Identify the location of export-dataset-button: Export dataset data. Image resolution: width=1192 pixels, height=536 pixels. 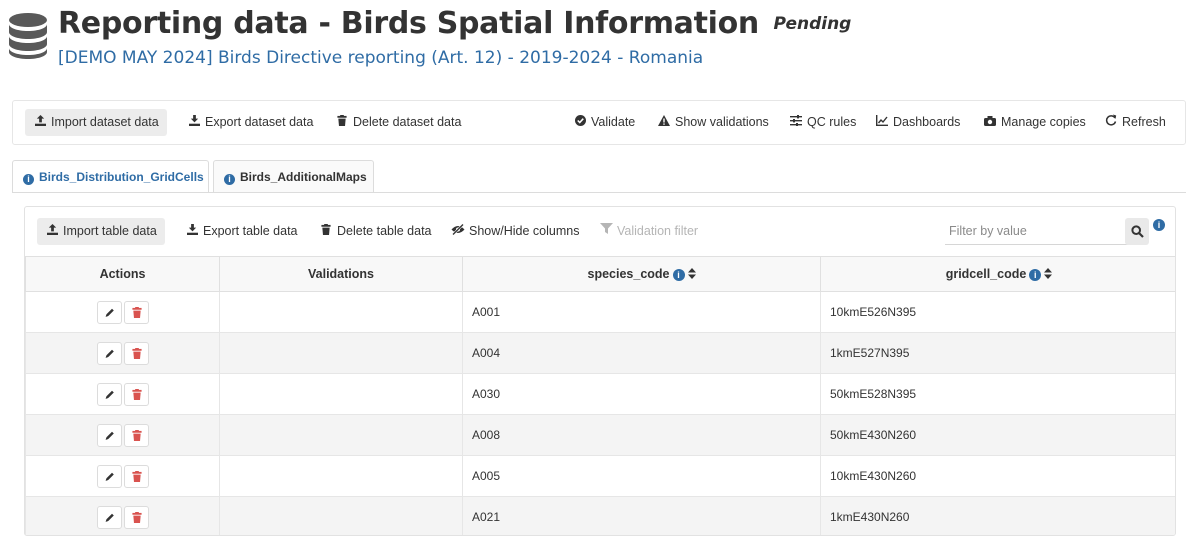
(250, 122).